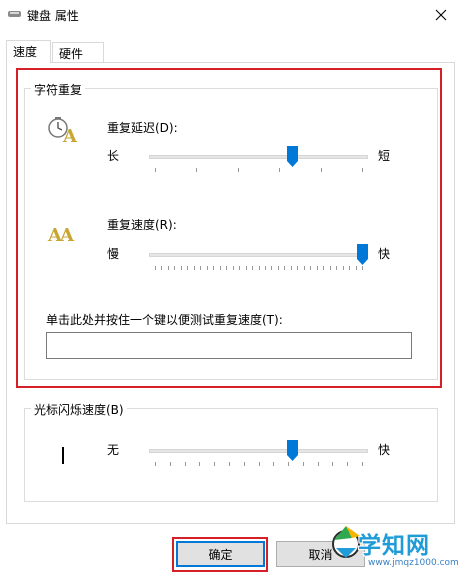 The width and height of the screenshot is (461, 574). What do you see at coordinates (292, 450) in the screenshot?
I see `slider-thumb` at bounding box center [292, 450].